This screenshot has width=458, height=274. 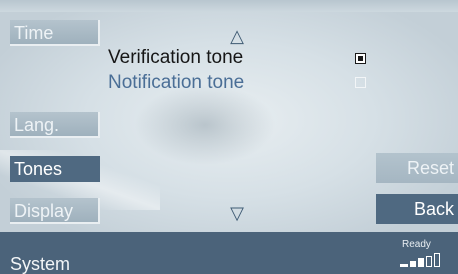 I want to click on reset-button: Reset, so click(x=417, y=168).